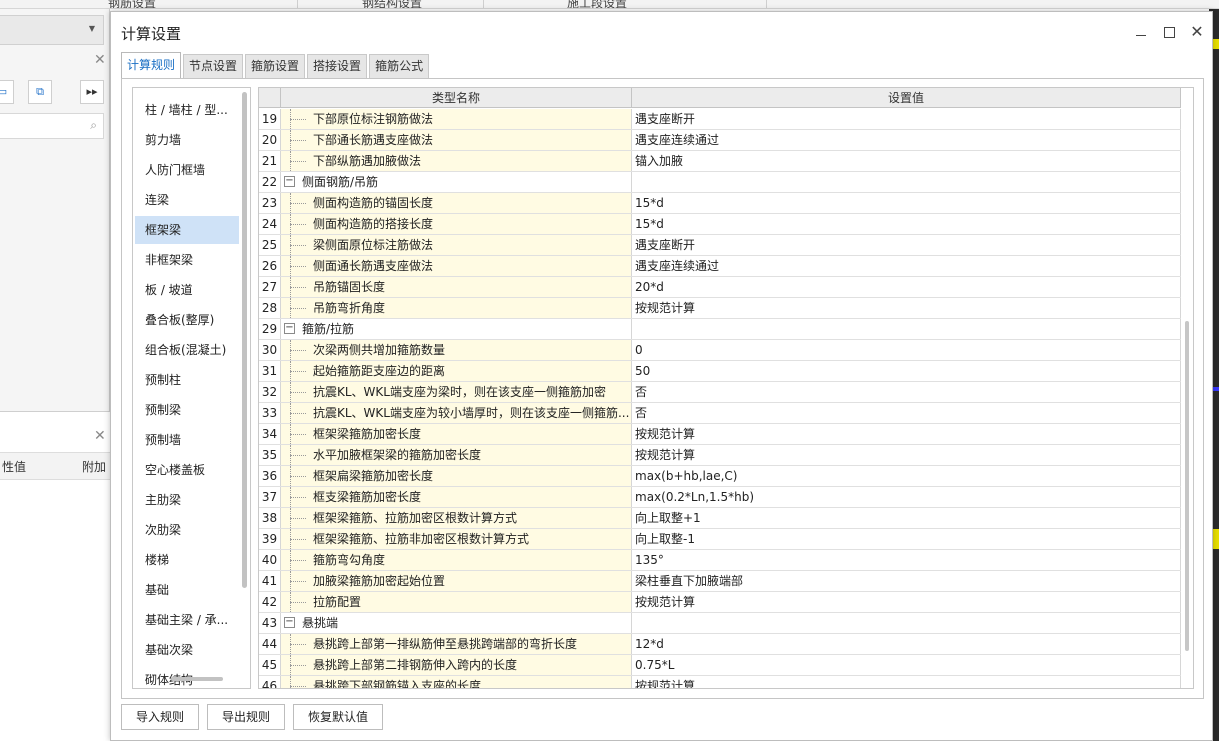  What do you see at coordinates (720, 182) in the screenshot?
I see `grid-group-row: 22− 侧面钢筋/吊筋` at bounding box center [720, 182].